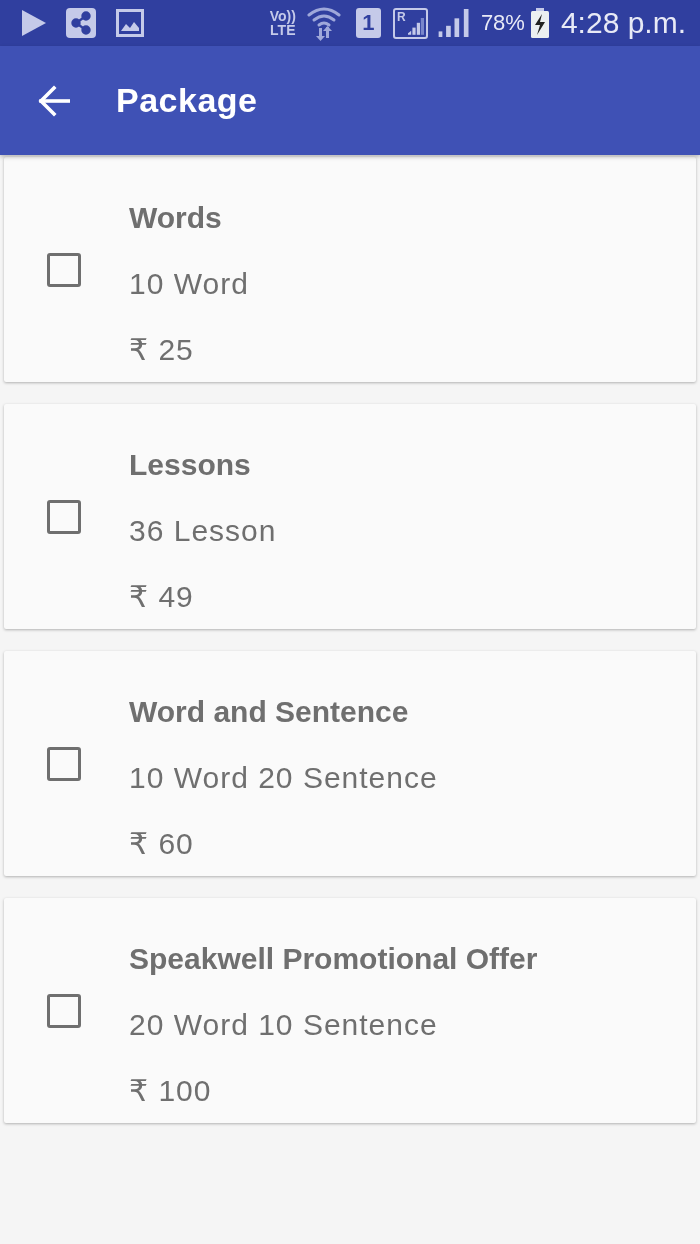 The width and height of the screenshot is (700, 1244). What do you see at coordinates (162, 349) in the screenshot?
I see `package-price: ₹ 25` at bounding box center [162, 349].